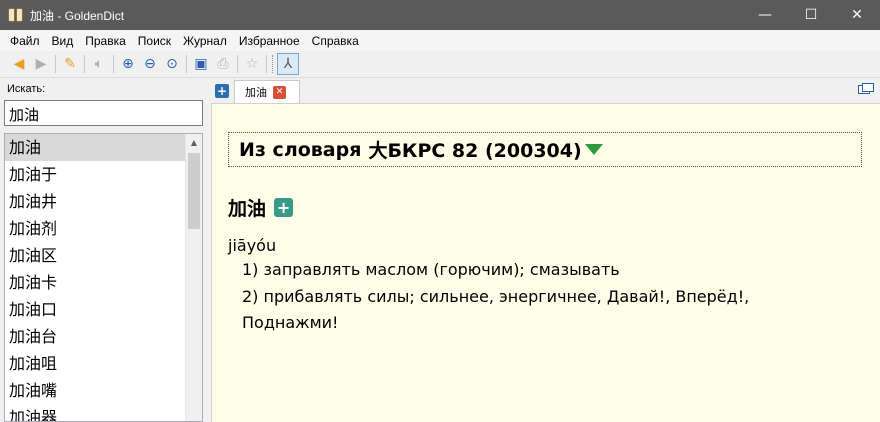 The height and width of the screenshot is (422, 880). Describe the element at coordinates (172, 64) in the screenshot. I see `zoom-reset-icon: ⊙` at that location.